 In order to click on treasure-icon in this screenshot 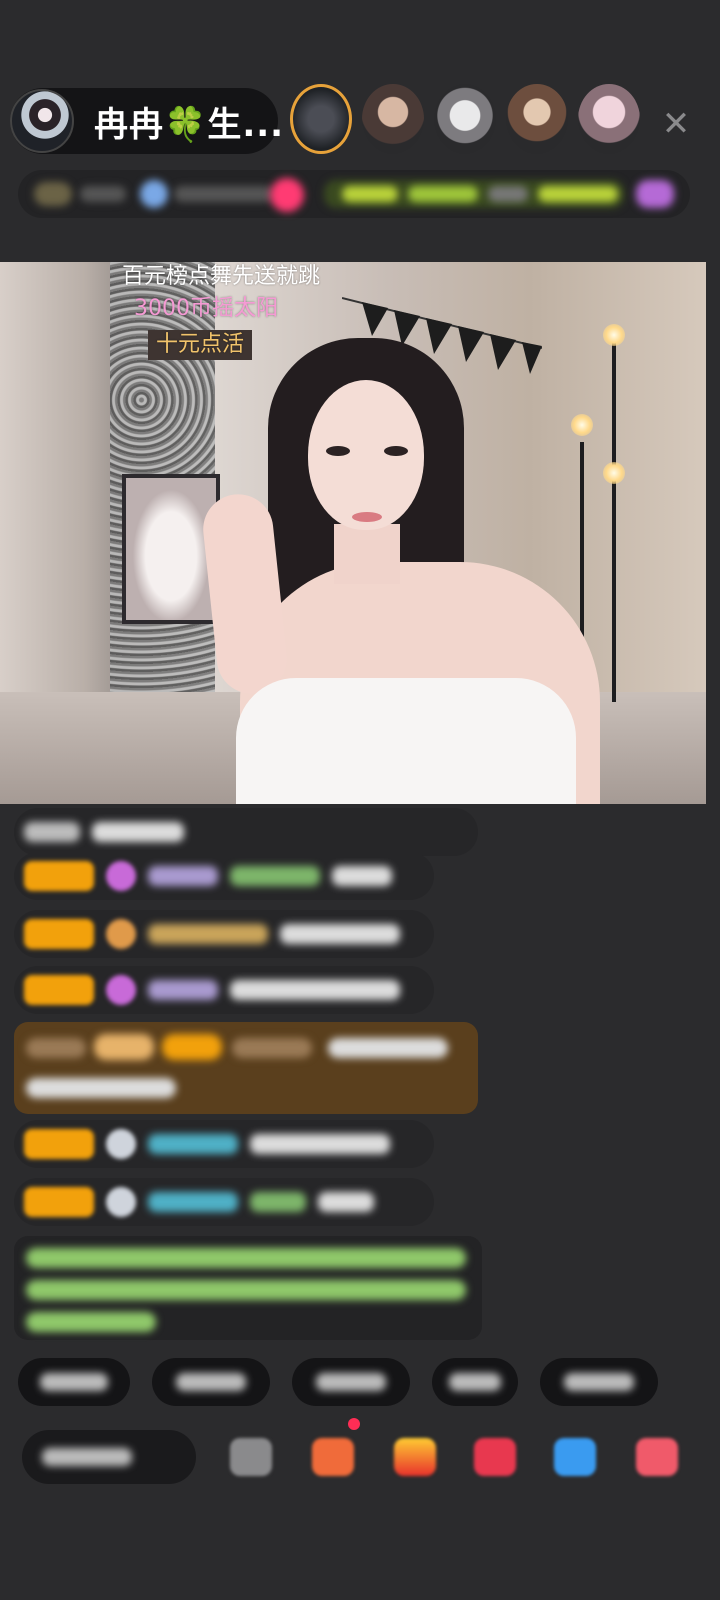, I will do `click(415, 1457)`.